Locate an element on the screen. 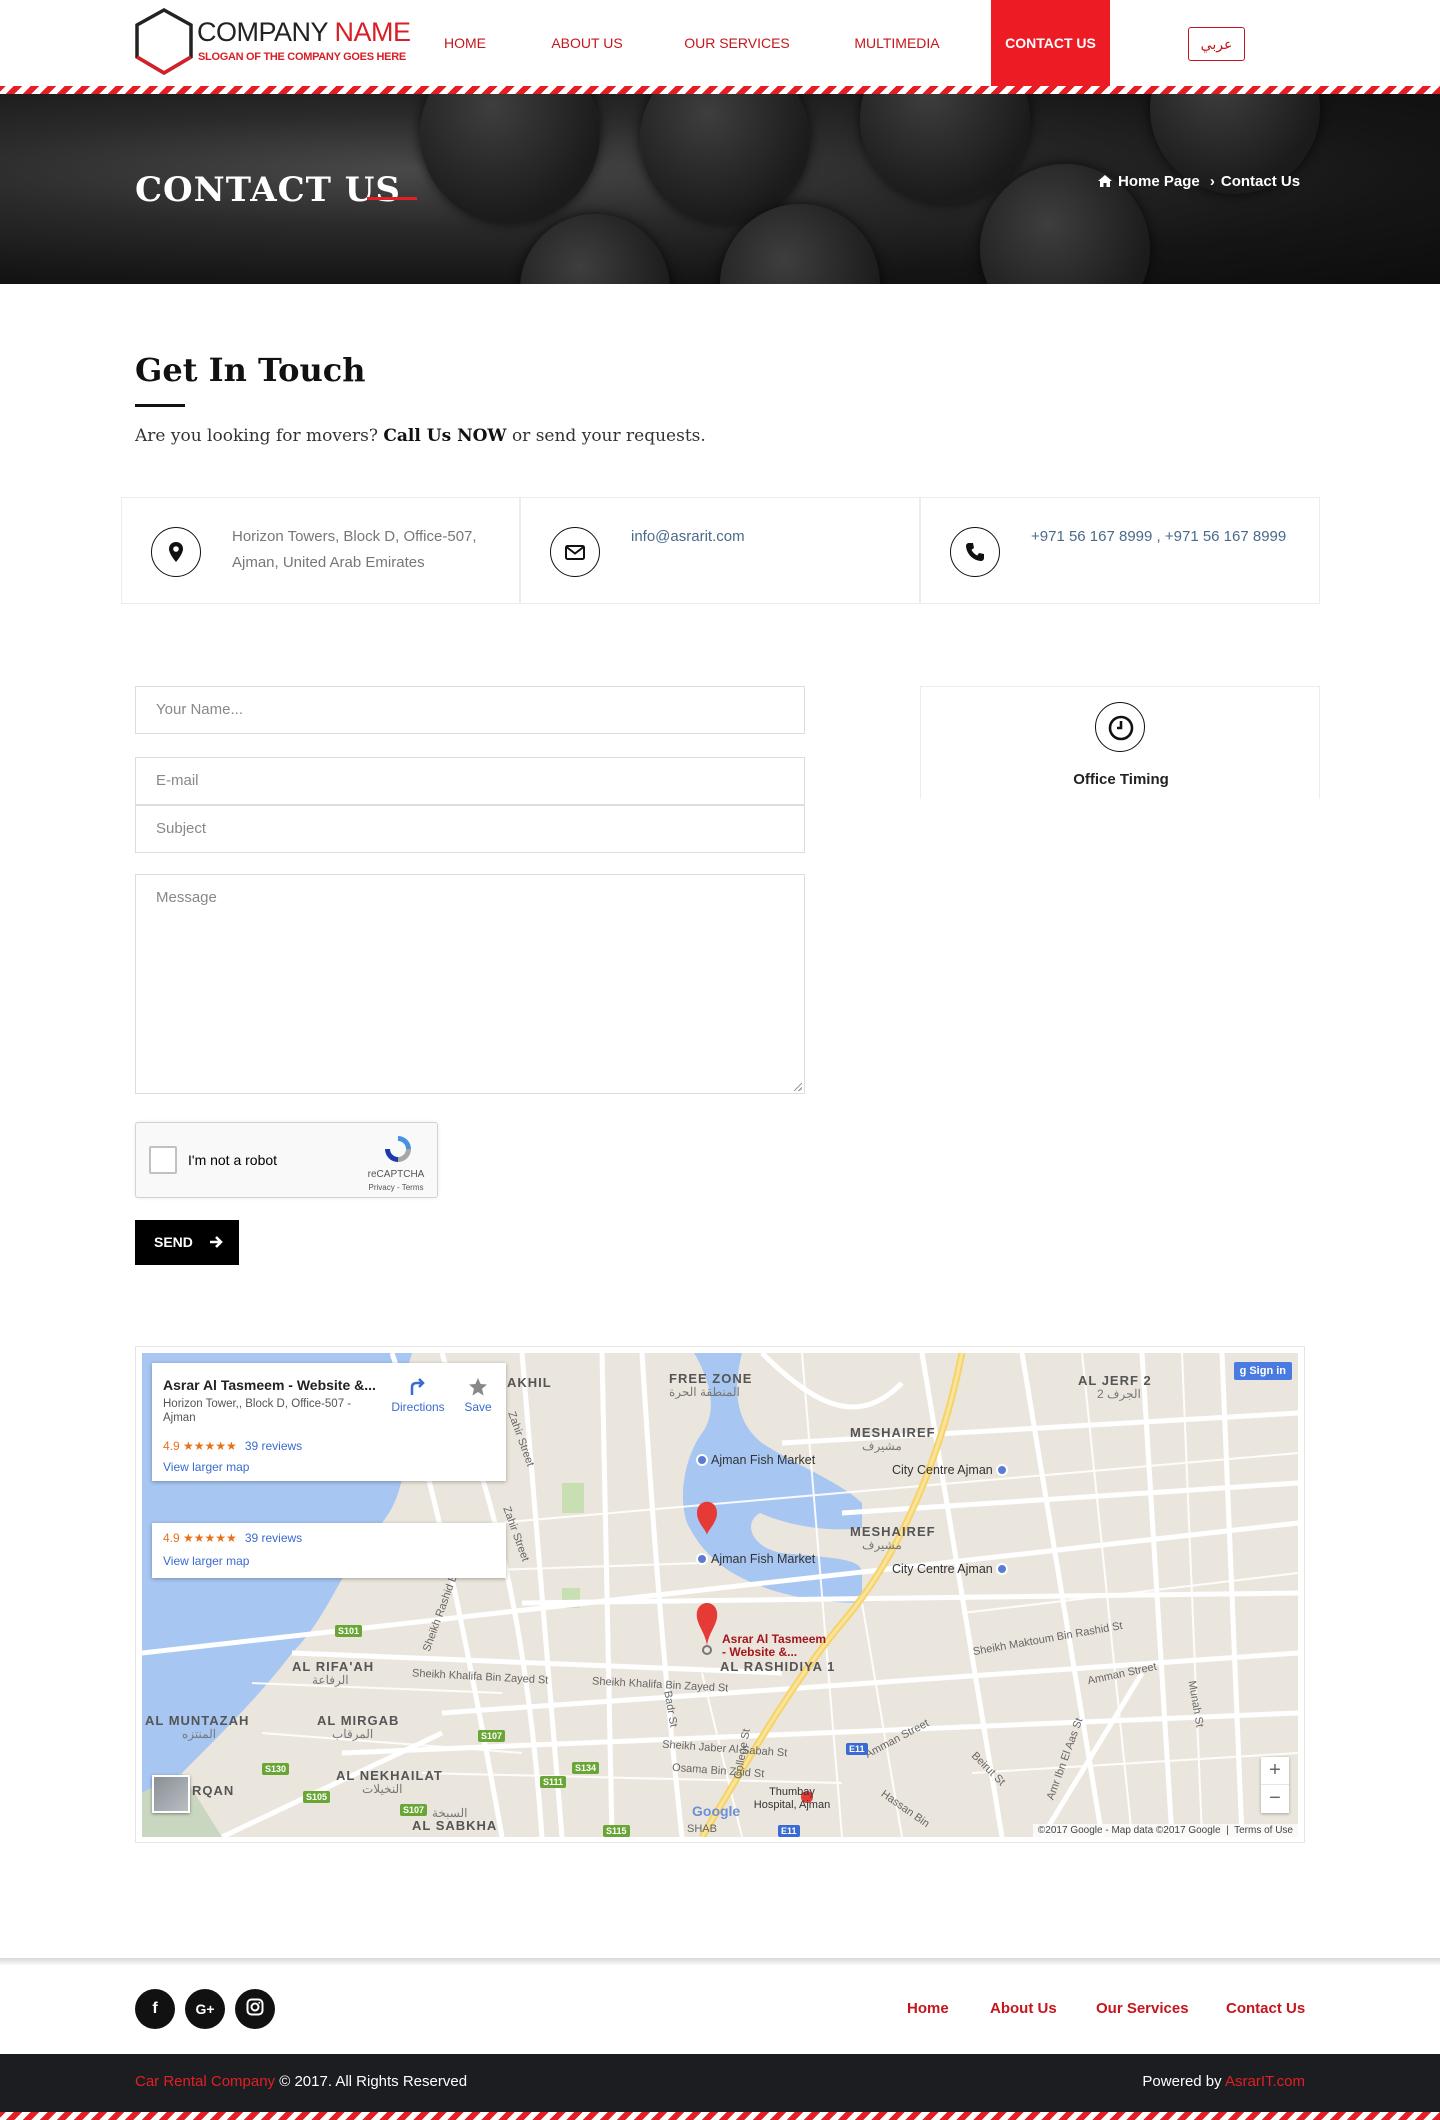 The height and width of the screenshot is (2120, 1440). map-area-label: AL SABKHA is located at coordinates (455, 1825).